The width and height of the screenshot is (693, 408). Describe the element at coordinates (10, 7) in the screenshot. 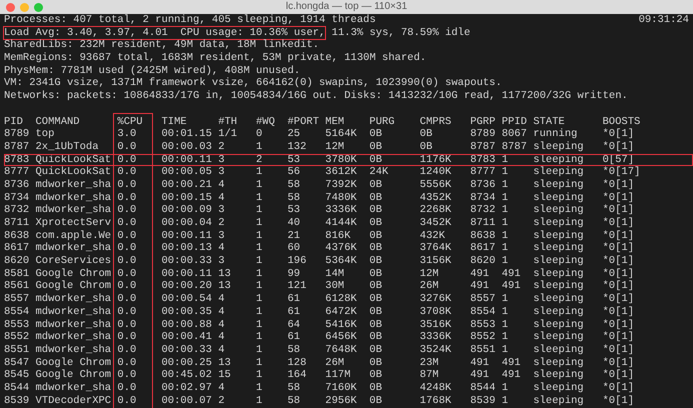

I see `close-icon` at that location.